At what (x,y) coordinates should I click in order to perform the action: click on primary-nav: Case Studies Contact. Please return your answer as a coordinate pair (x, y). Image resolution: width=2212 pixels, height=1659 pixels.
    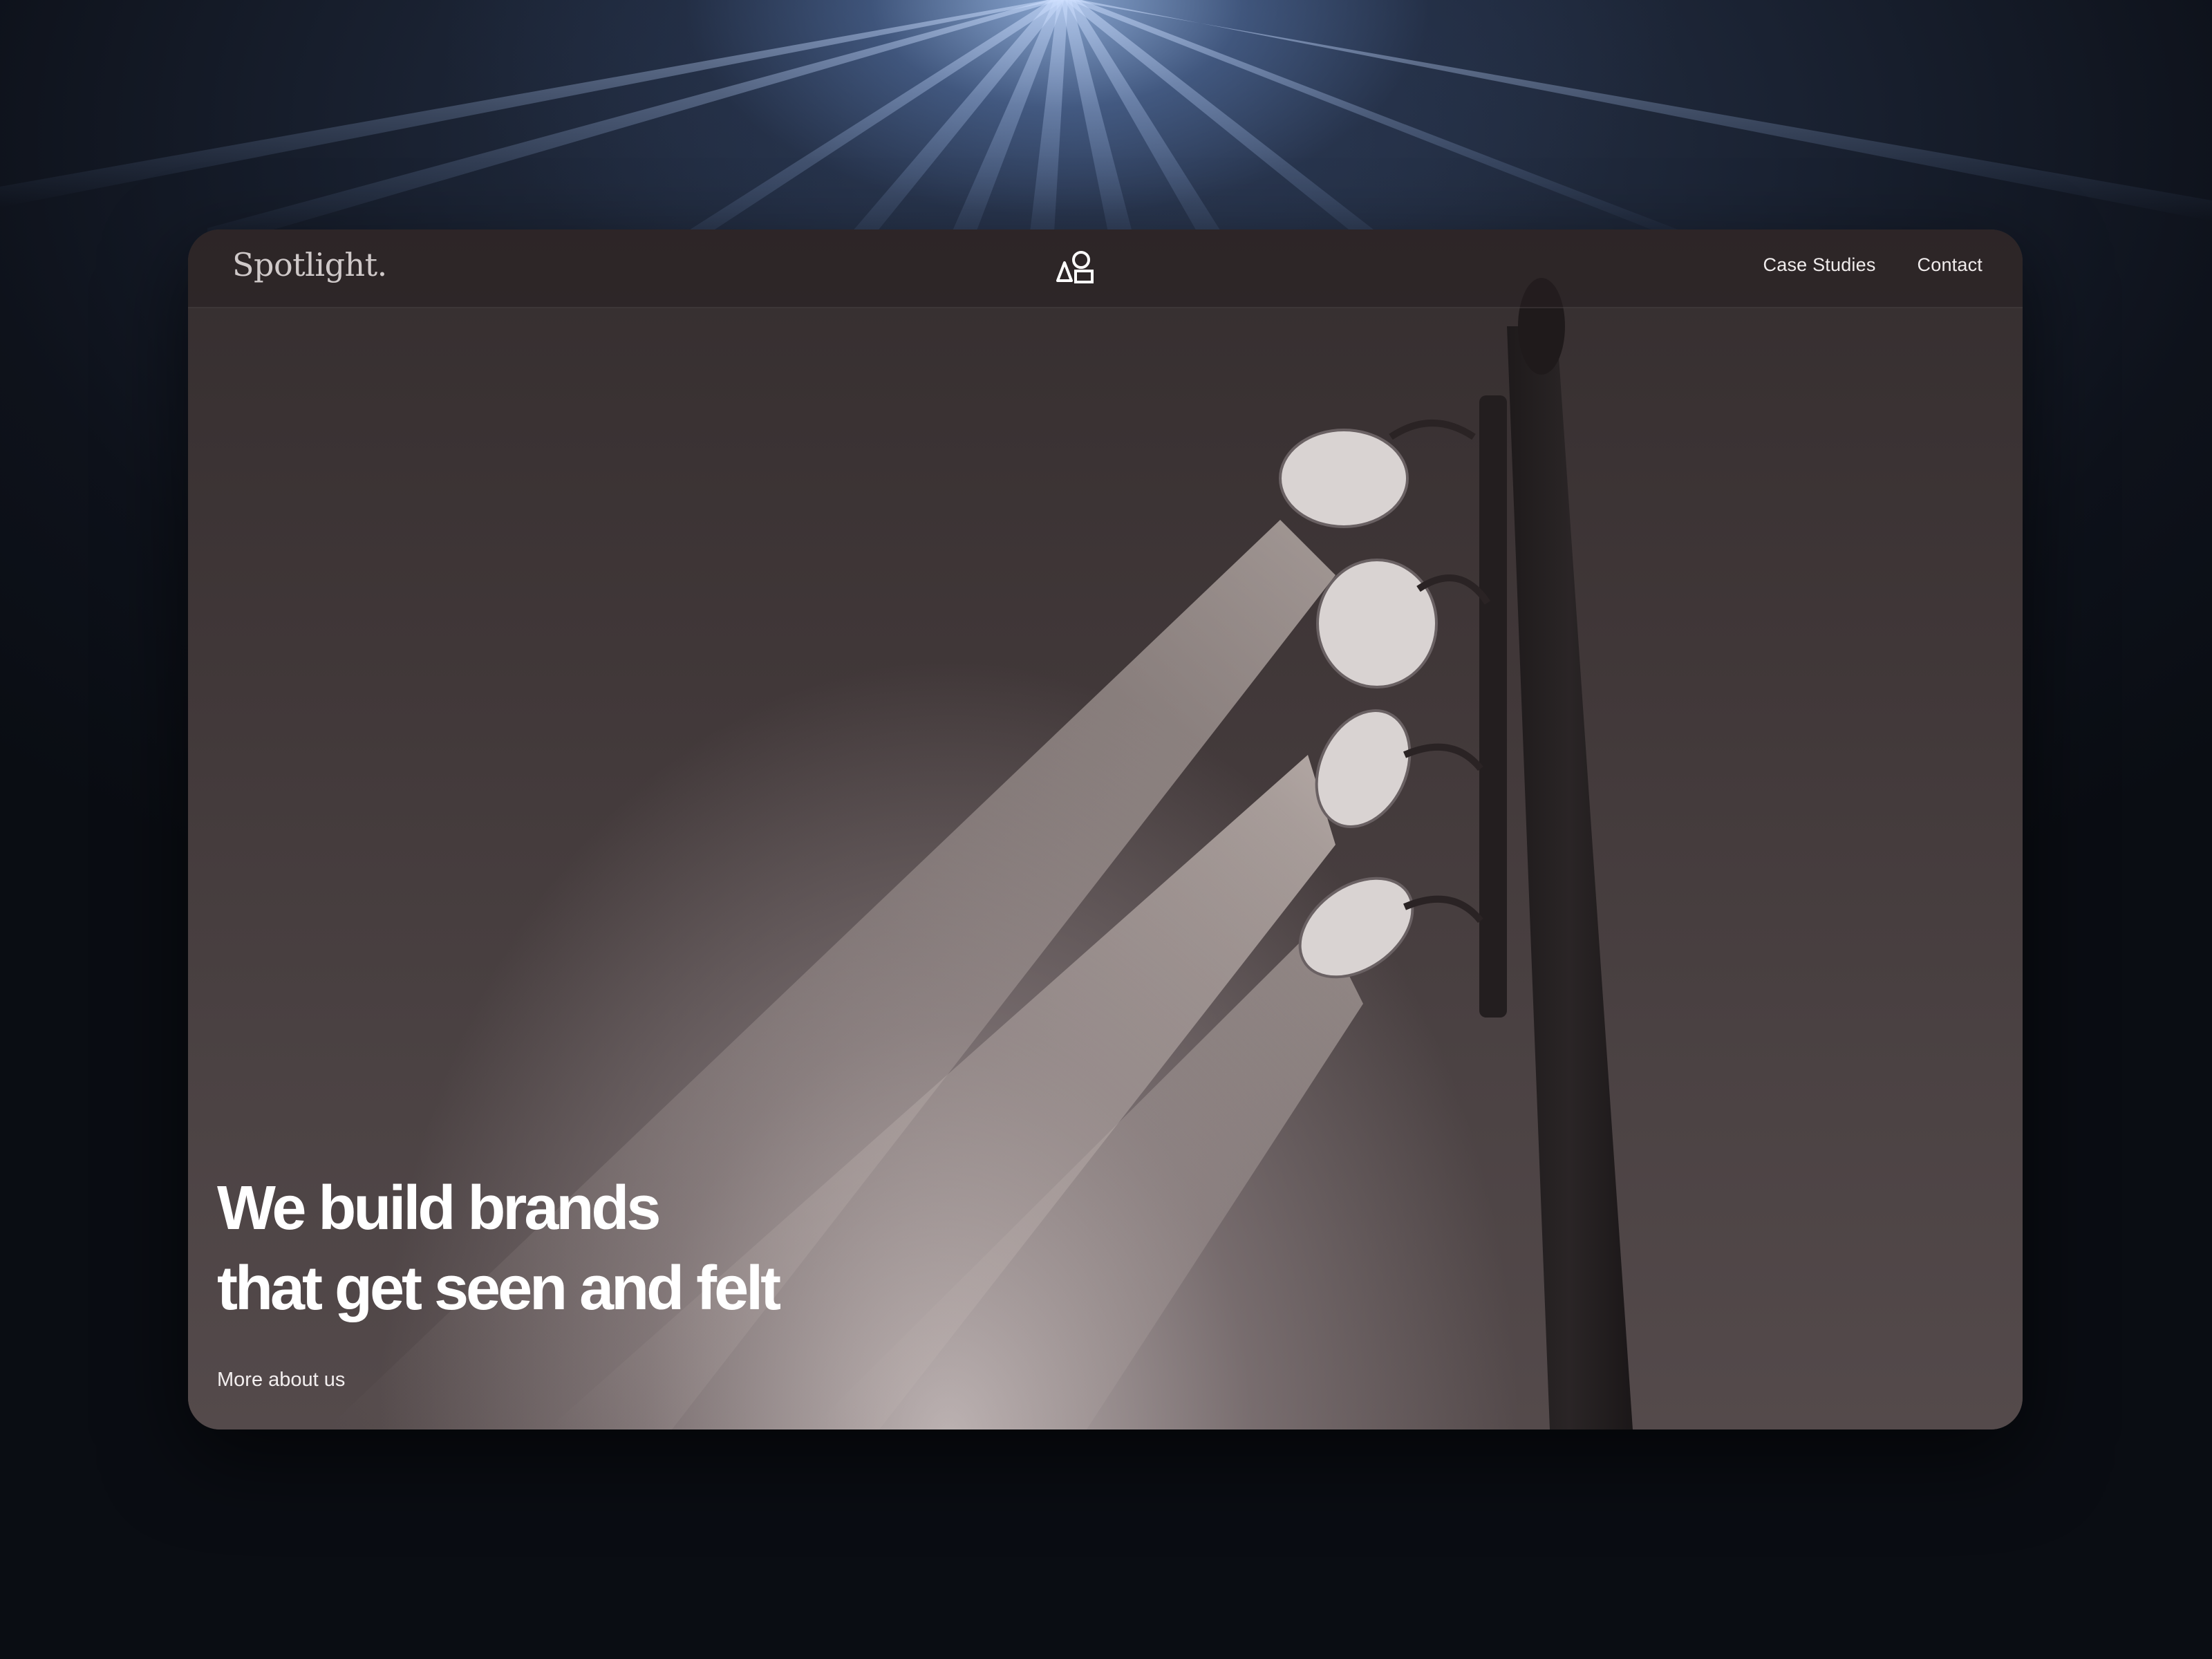
    Looking at the image, I should click on (1873, 265).